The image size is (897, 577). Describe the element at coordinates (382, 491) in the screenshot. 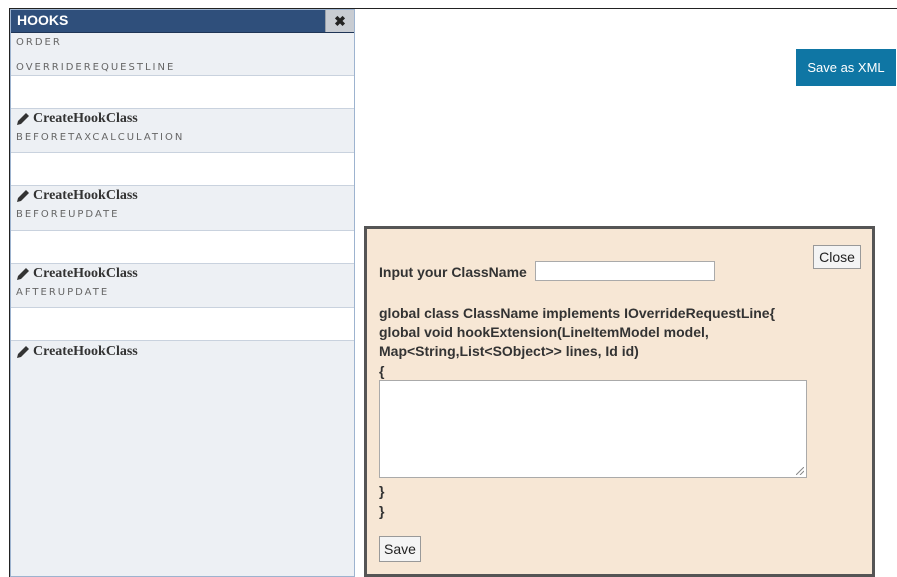

I see `close-brace-1: }` at that location.